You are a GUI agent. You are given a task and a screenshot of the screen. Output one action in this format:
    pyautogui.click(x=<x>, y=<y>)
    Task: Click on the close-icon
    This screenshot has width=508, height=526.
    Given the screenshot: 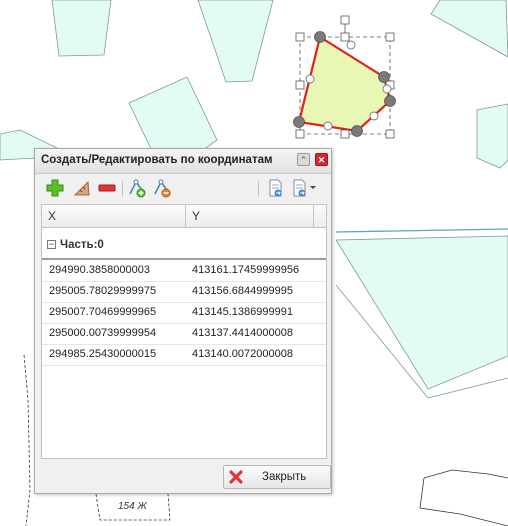 What is the action you would take?
    pyautogui.click(x=236, y=477)
    